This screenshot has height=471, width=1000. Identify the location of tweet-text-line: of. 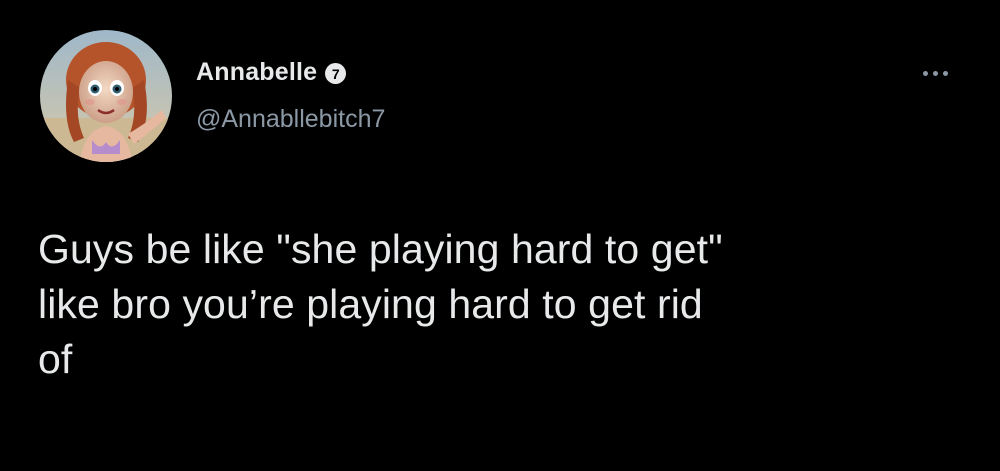
(55, 359).